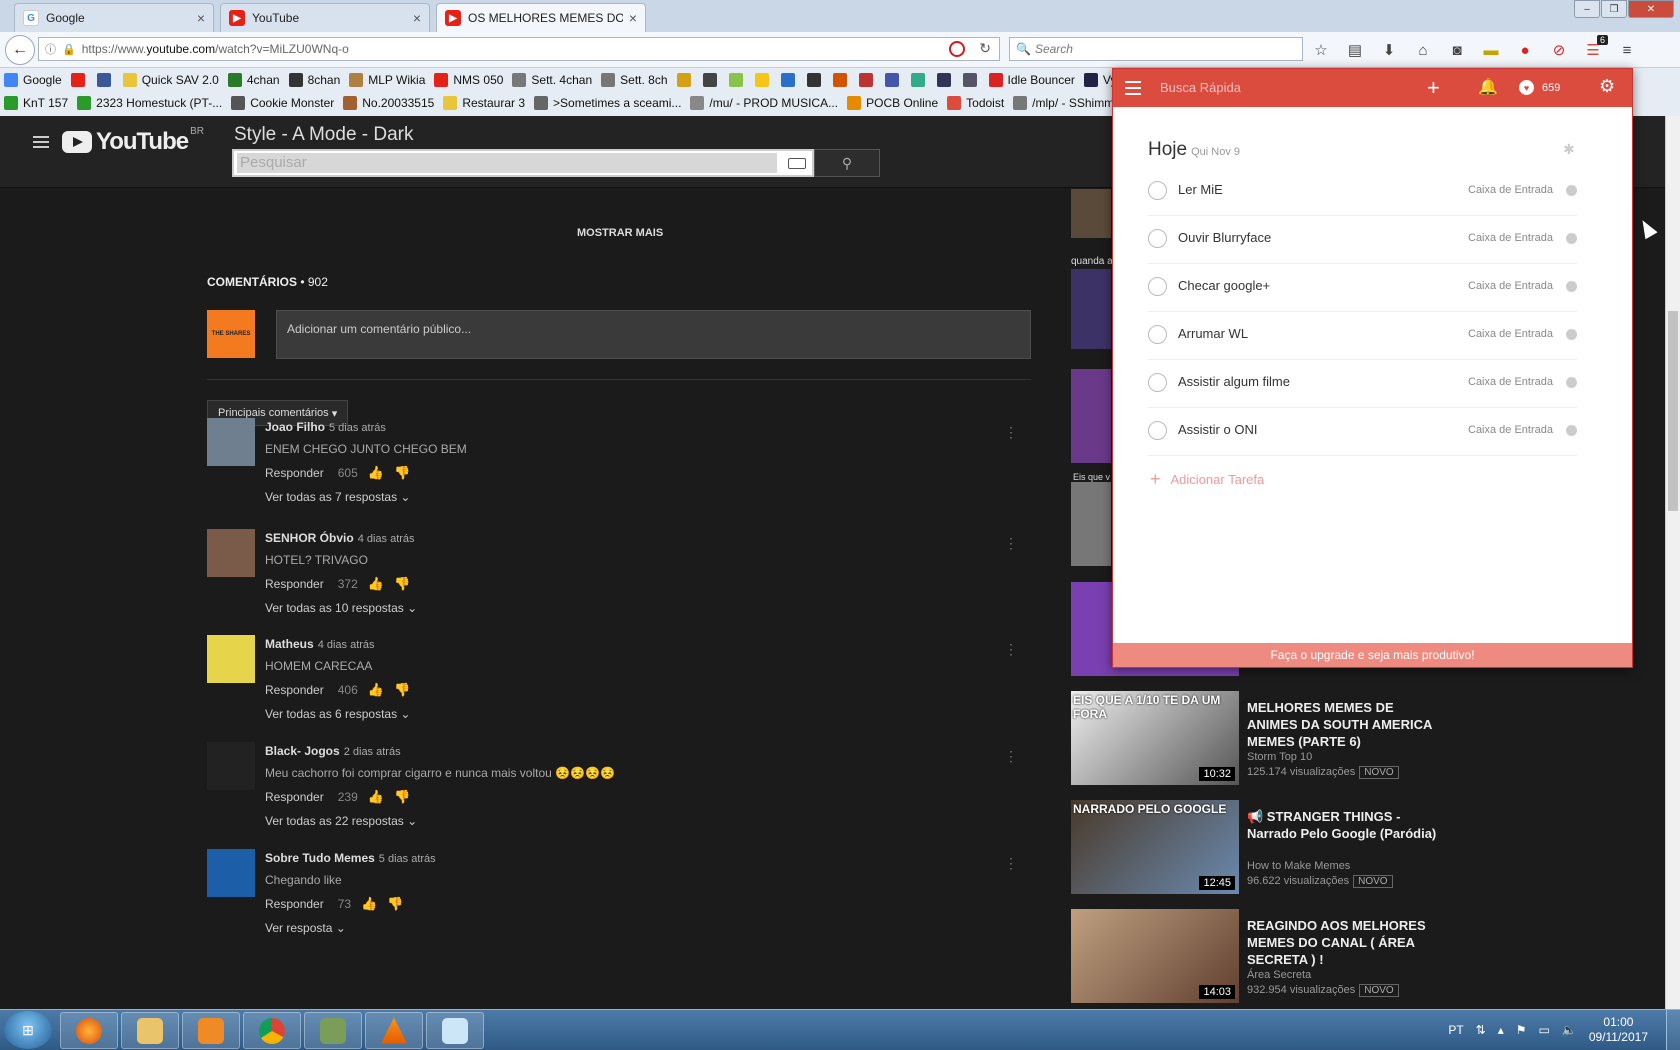 The width and height of the screenshot is (1680, 1050). Describe the element at coordinates (1372, 655) in the screenshot. I see `upgrade-banner: Faça o upgrade e seja mais produtivo!` at that location.